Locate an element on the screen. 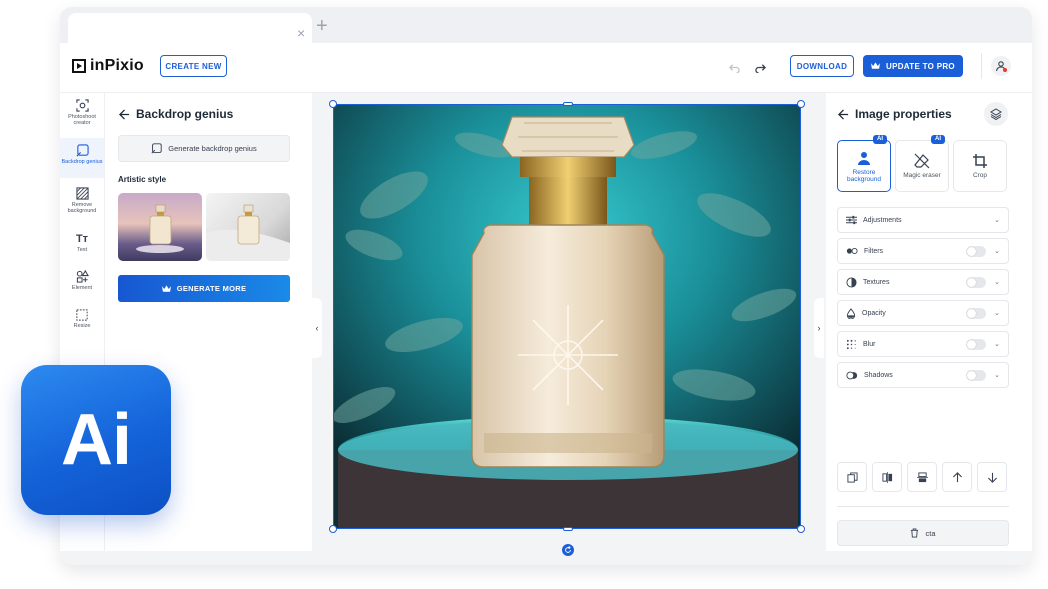 This screenshot has height=589, width=1048. account-button is located at coordinates (1001, 66).